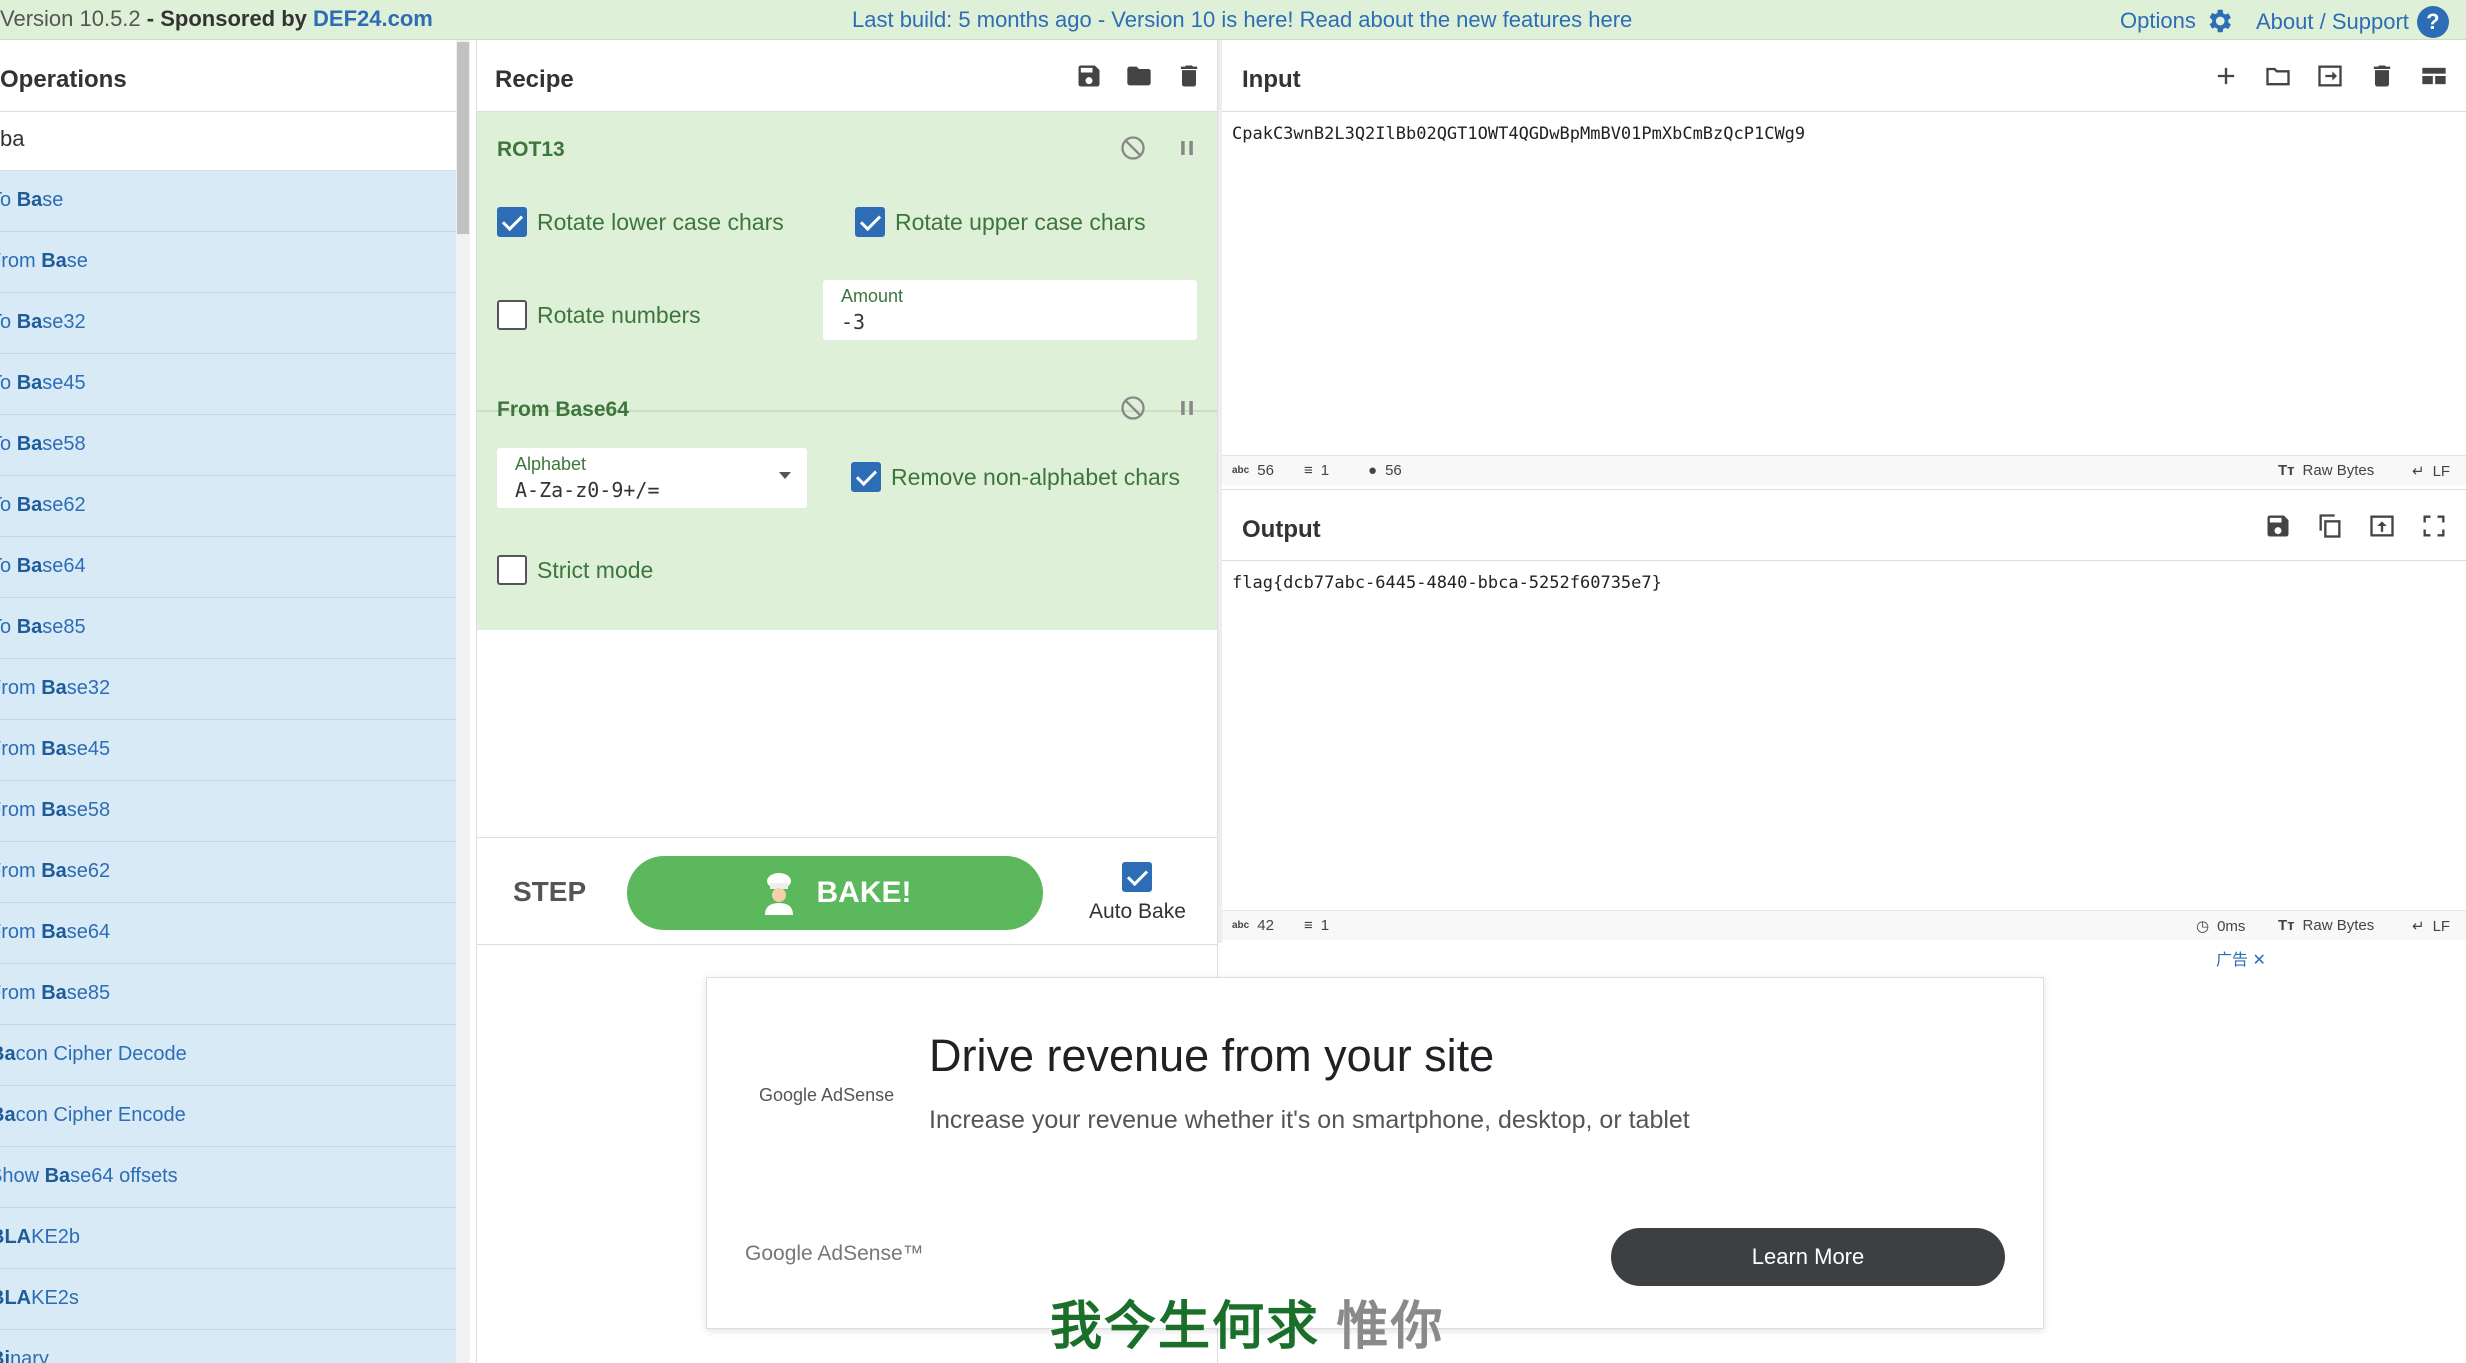 Image resolution: width=2466 pixels, height=1363 pixels. I want to click on overlay-grey-text: 惟你, so click(1382, 1327).